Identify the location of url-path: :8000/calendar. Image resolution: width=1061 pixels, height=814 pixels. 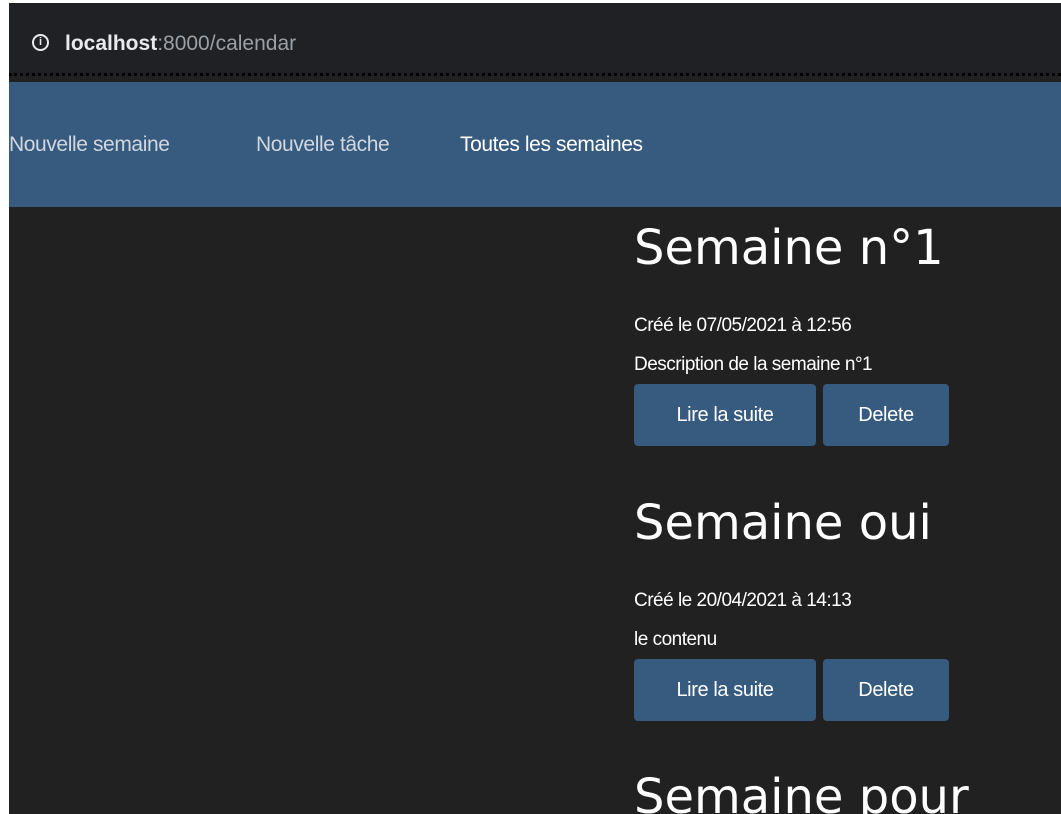
(227, 43).